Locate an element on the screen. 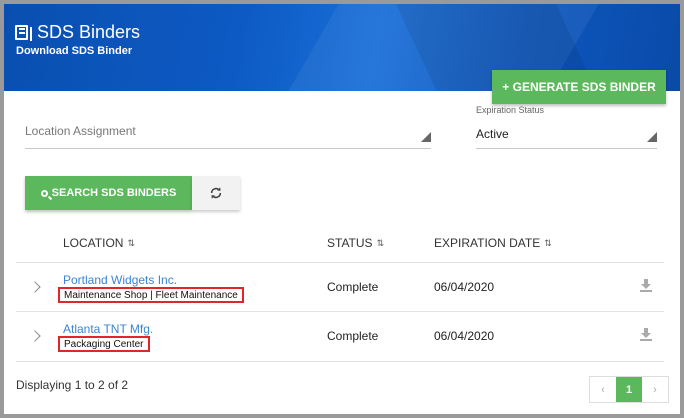  title-row: SDS Binders is located at coordinates (77, 32).